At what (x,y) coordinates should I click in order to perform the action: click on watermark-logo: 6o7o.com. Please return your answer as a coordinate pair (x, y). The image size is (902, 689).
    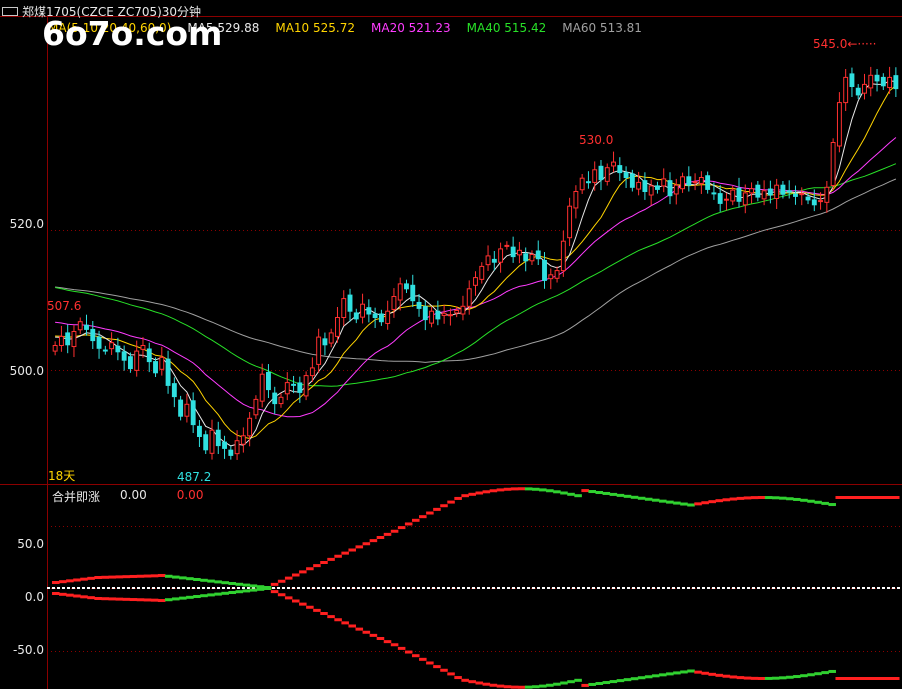
    Looking at the image, I should click on (132, 33).